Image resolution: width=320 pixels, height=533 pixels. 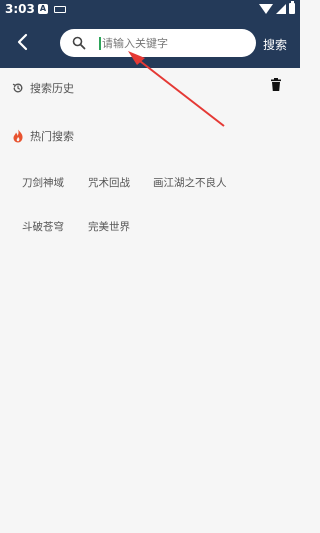 What do you see at coordinates (190, 182) in the screenshot?
I see `hot-tag: 画江湖之不良人` at bounding box center [190, 182].